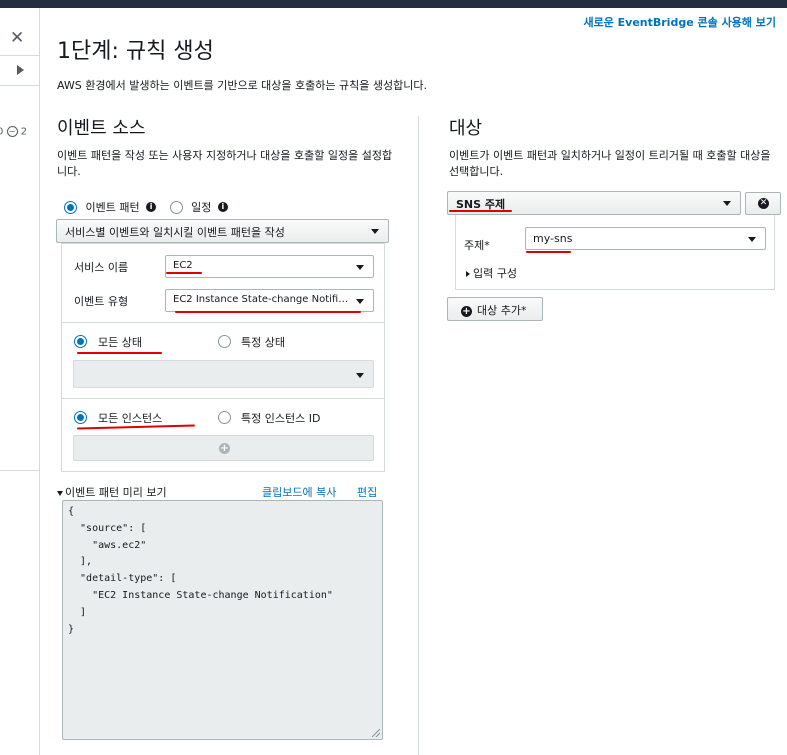  What do you see at coordinates (101, 267) in the screenshot?
I see `service-name-label: 서비스 이름` at bounding box center [101, 267].